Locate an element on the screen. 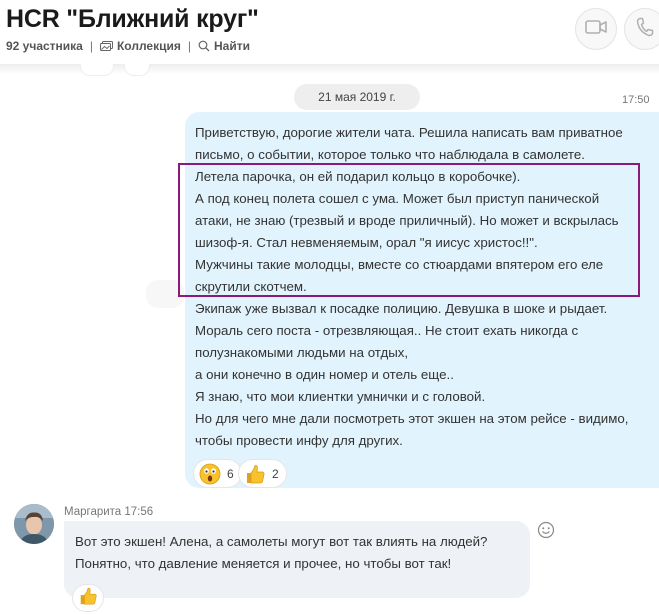  smile-icon is located at coordinates (546, 532).